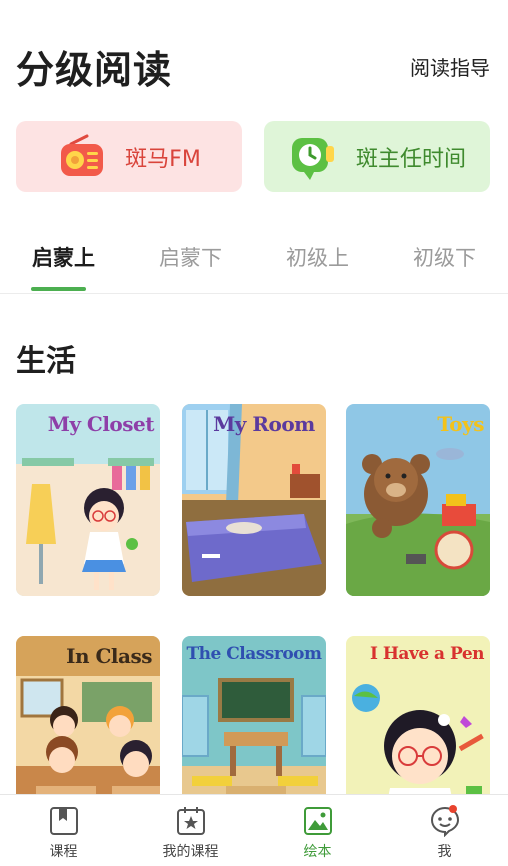 The width and height of the screenshot is (508, 866). Describe the element at coordinates (101, 424) in the screenshot. I see `book-title: My Closet` at that location.